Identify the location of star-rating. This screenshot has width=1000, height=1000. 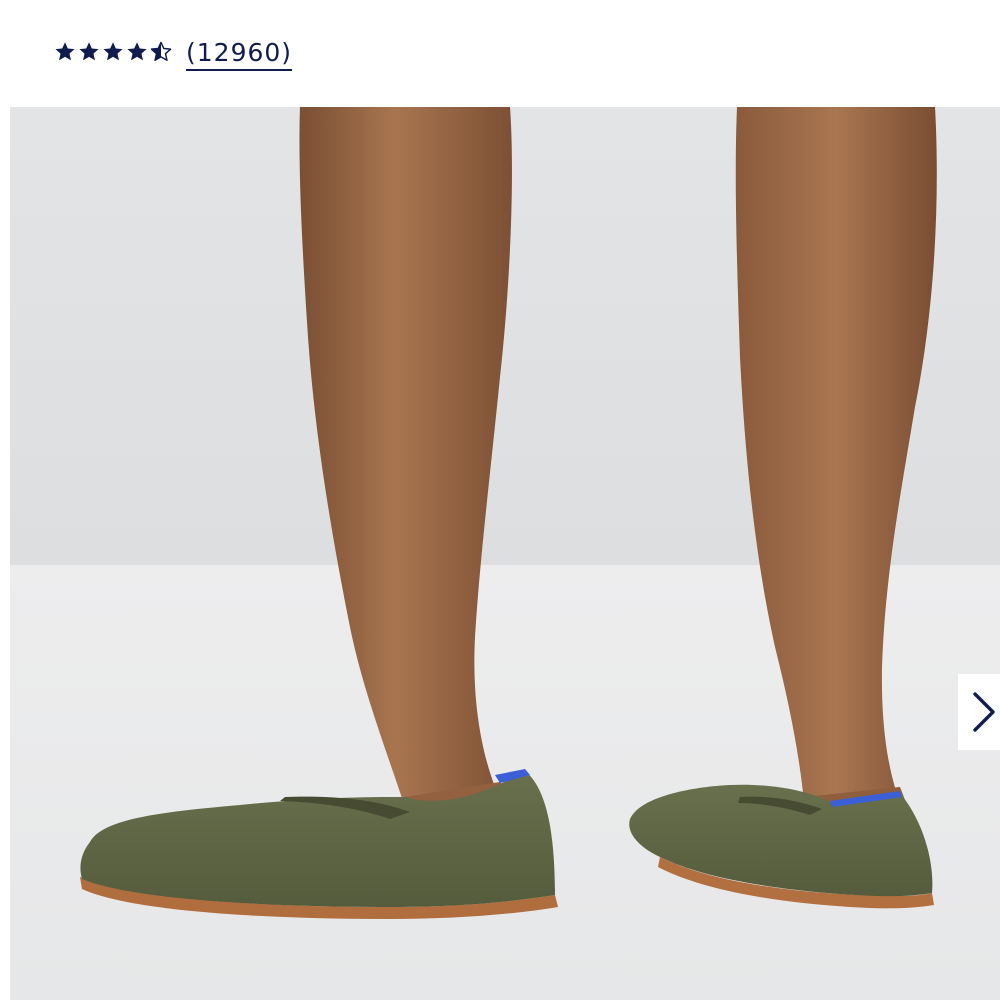
(113, 52).